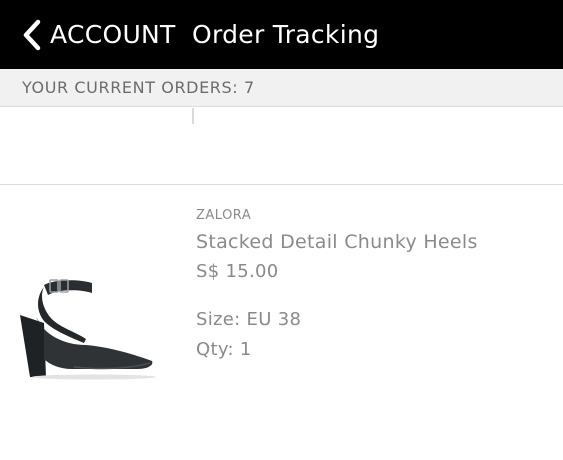 This screenshot has width=563, height=460. What do you see at coordinates (249, 319) in the screenshot?
I see `product-size: Size: EU 38` at bounding box center [249, 319].